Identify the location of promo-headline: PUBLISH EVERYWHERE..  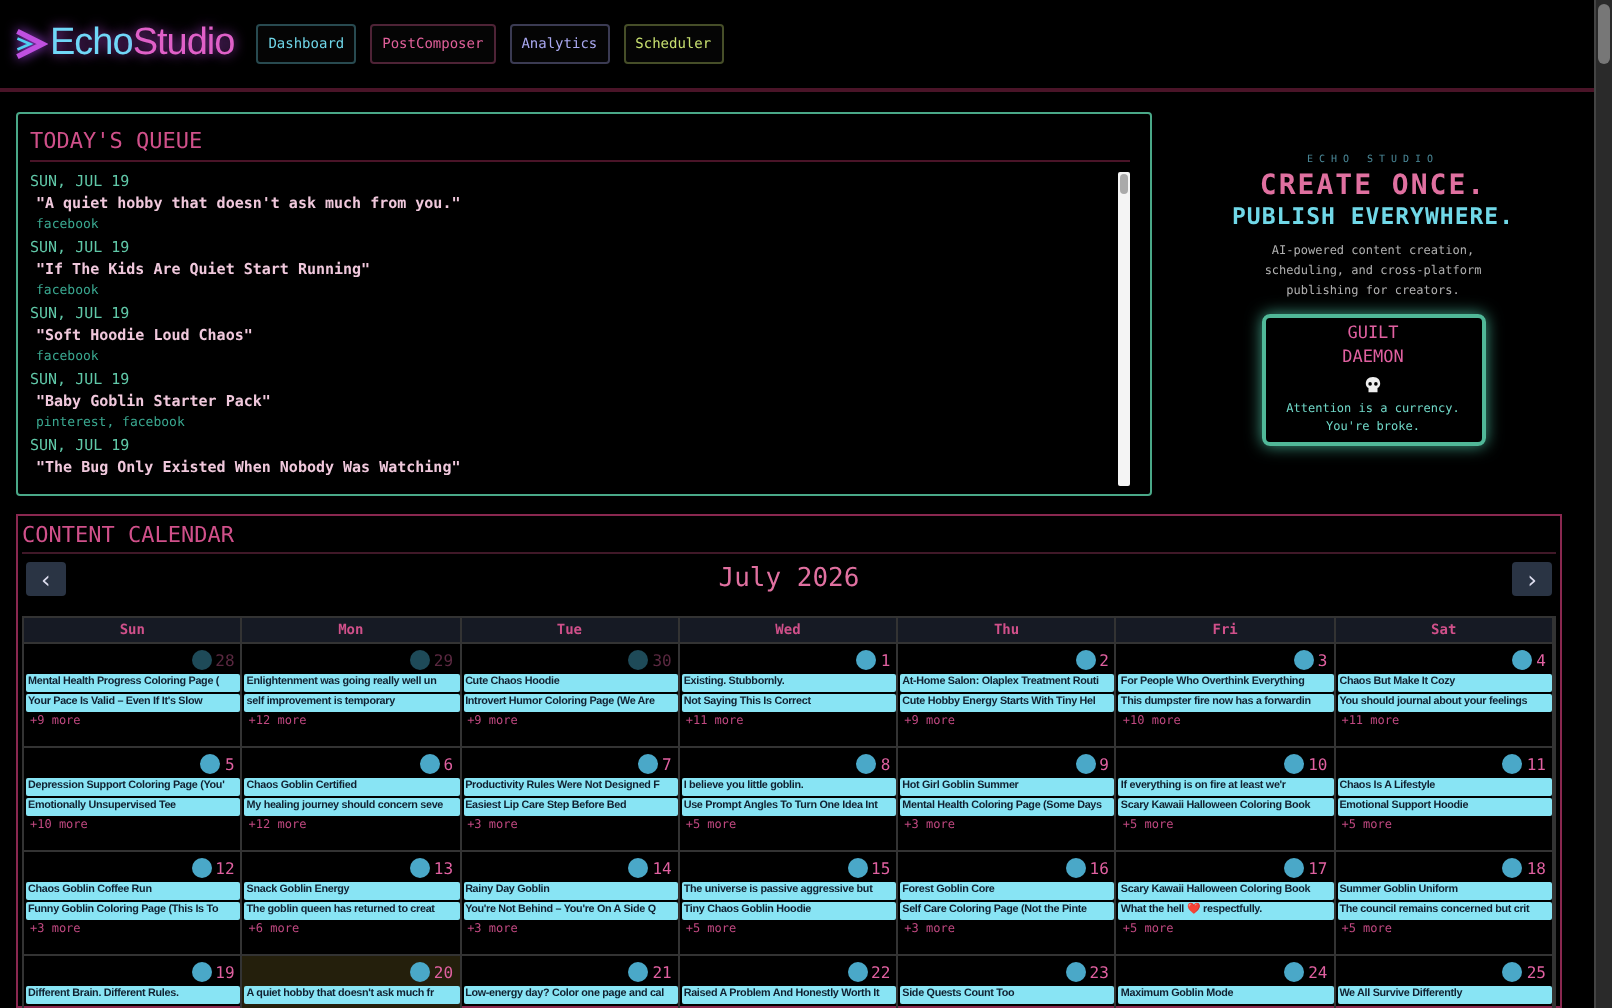
(1373, 216).